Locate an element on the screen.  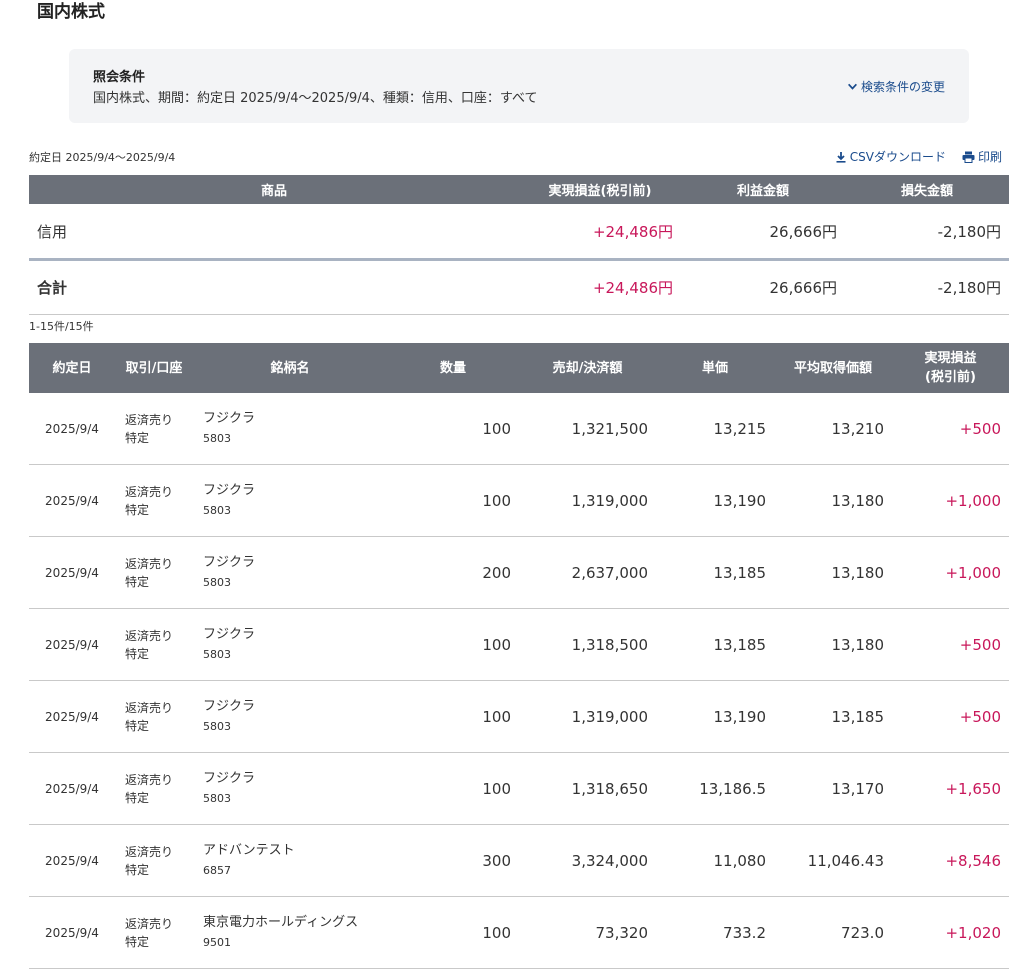
row-qty: 300 is located at coordinates (453, 860).